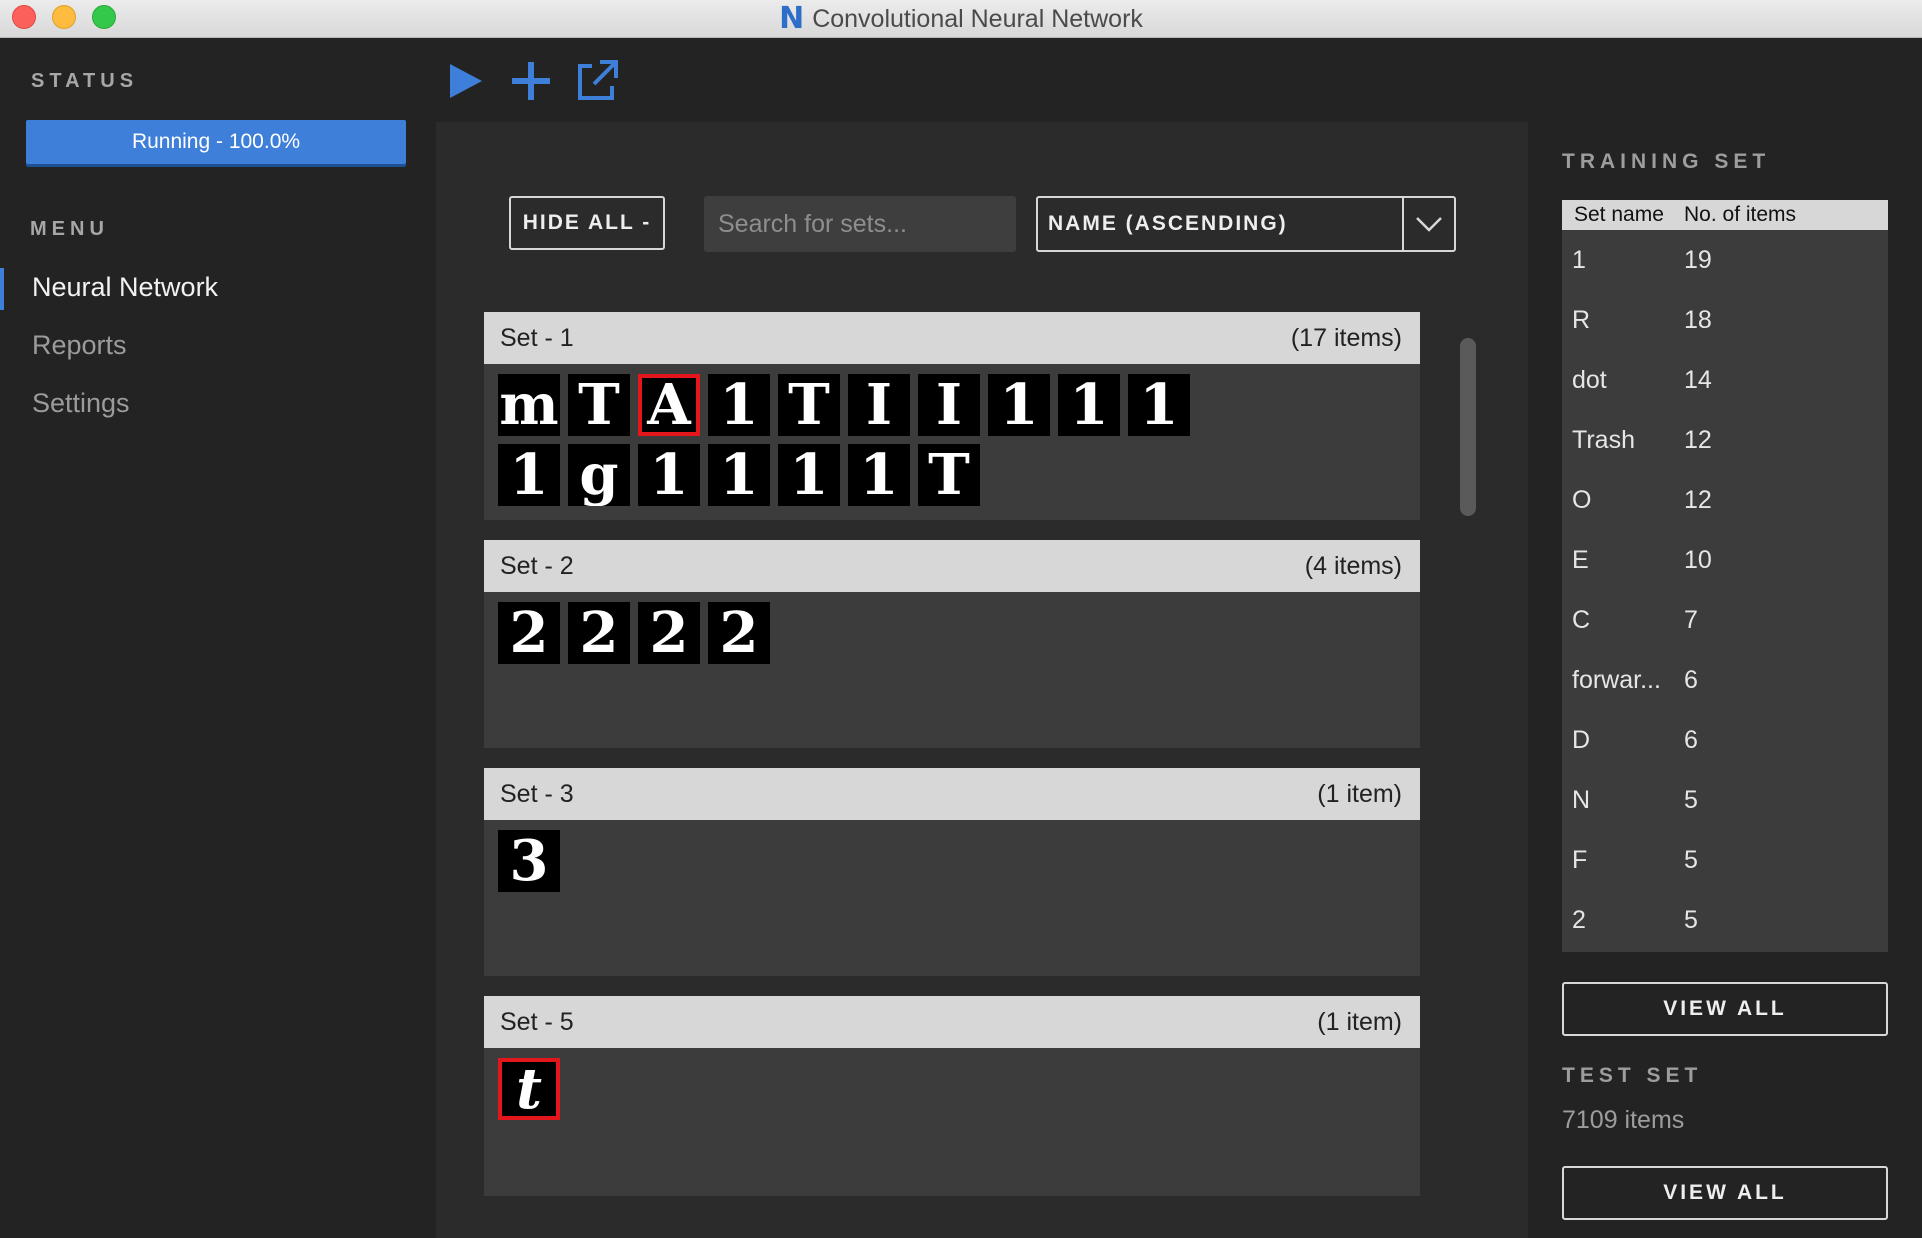 Image resolution: width=1922 pixels, height=1238 pixels. What do you see at coordinates (844, 633) in the screenshot?
I see `set-items: 2222` at bounding box center [844, 633].